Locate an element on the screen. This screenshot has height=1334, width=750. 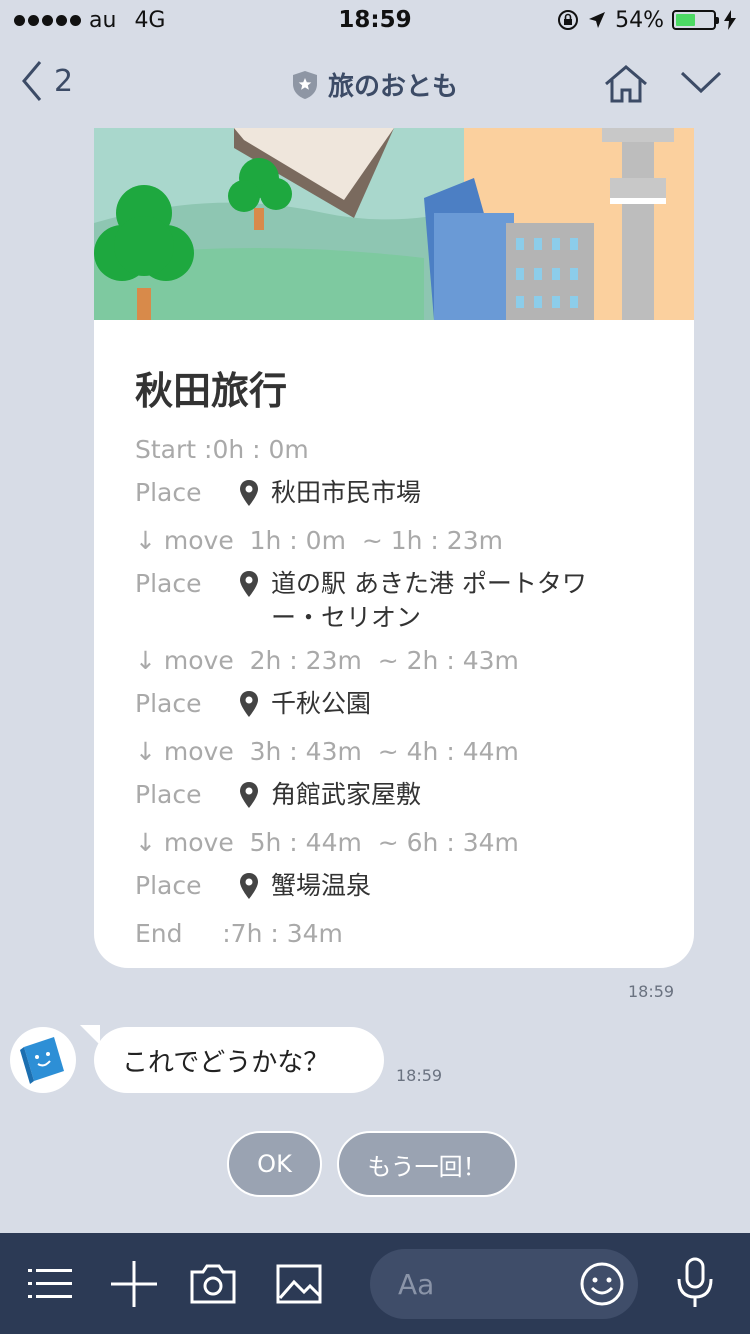
emoji-button is located at coordinates (602, 1286).